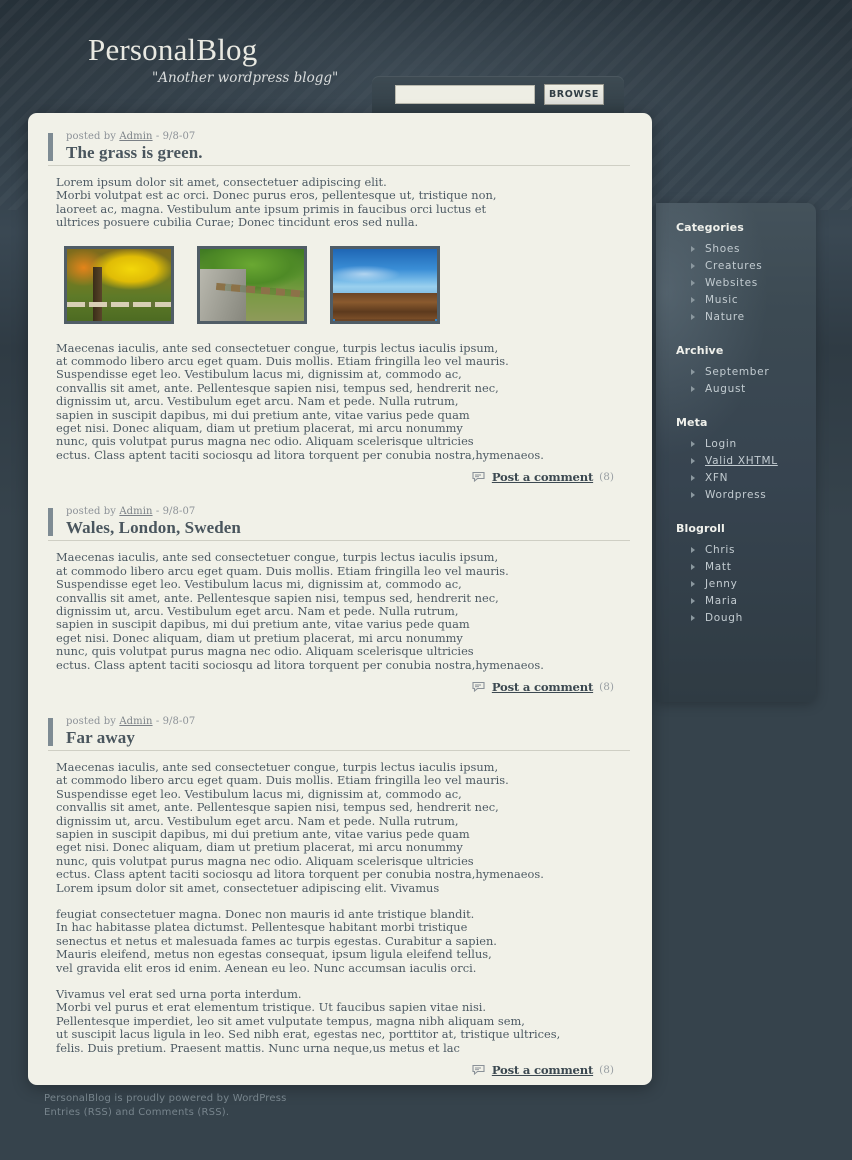 The height and width of the screenshot is (1160, 852). I want to click on sidebar-item-music: Music, so click(746, 300).